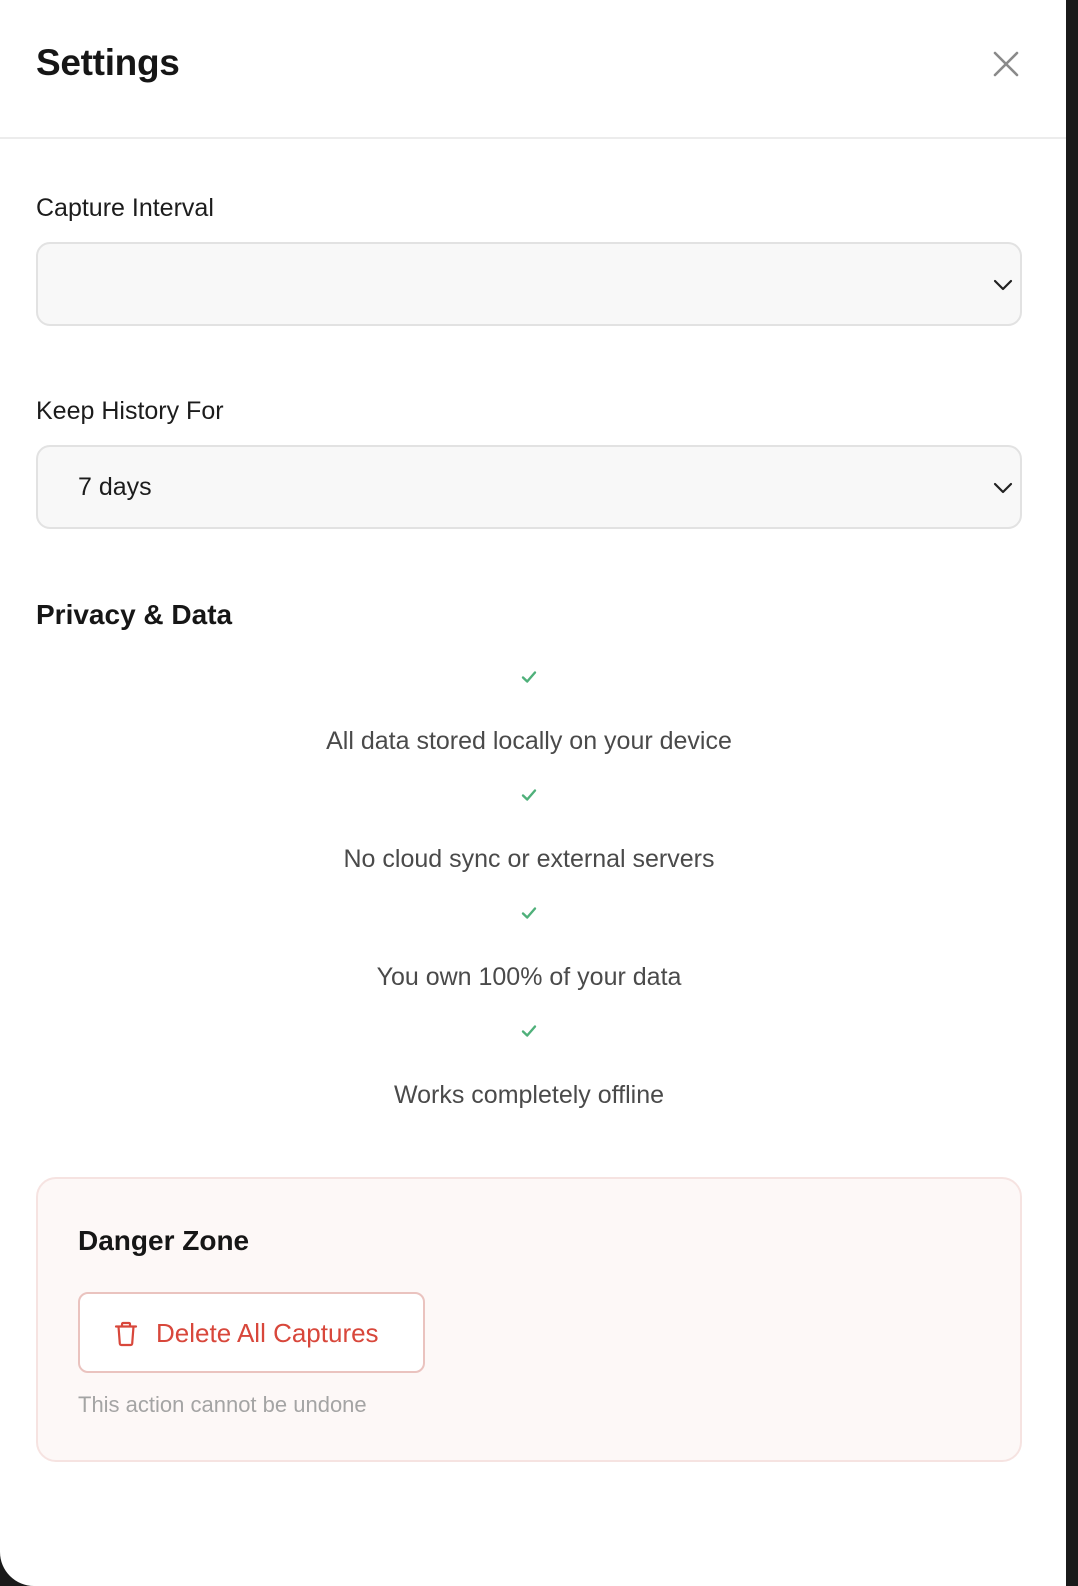  What do you see at coordinates (267, 1333) in the screenshot?
I see `delete-all-captures-label: Delete All Captures` at bounding box center [267, 1333].